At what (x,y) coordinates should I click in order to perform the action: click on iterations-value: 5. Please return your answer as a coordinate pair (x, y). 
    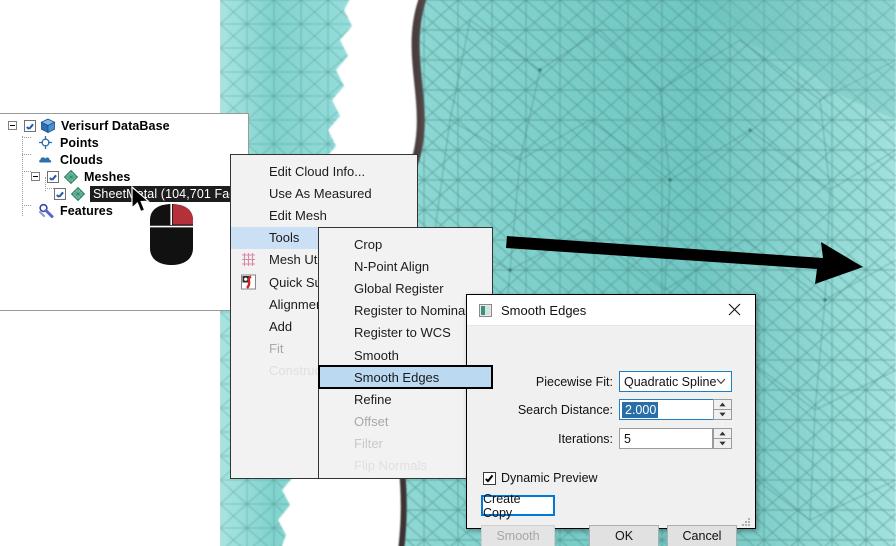
    Looking at the image, I should click on (627, 438).